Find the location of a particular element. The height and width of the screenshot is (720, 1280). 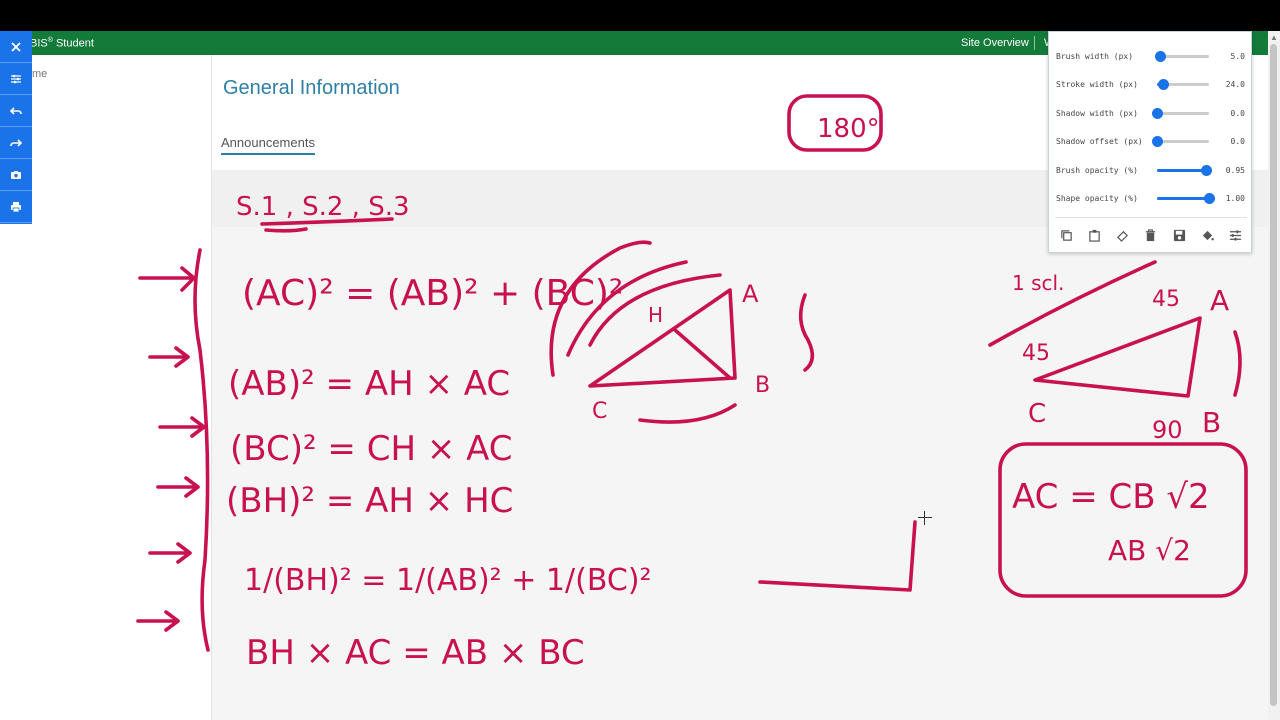

fill-icon is located at coordinates (1208, 235).